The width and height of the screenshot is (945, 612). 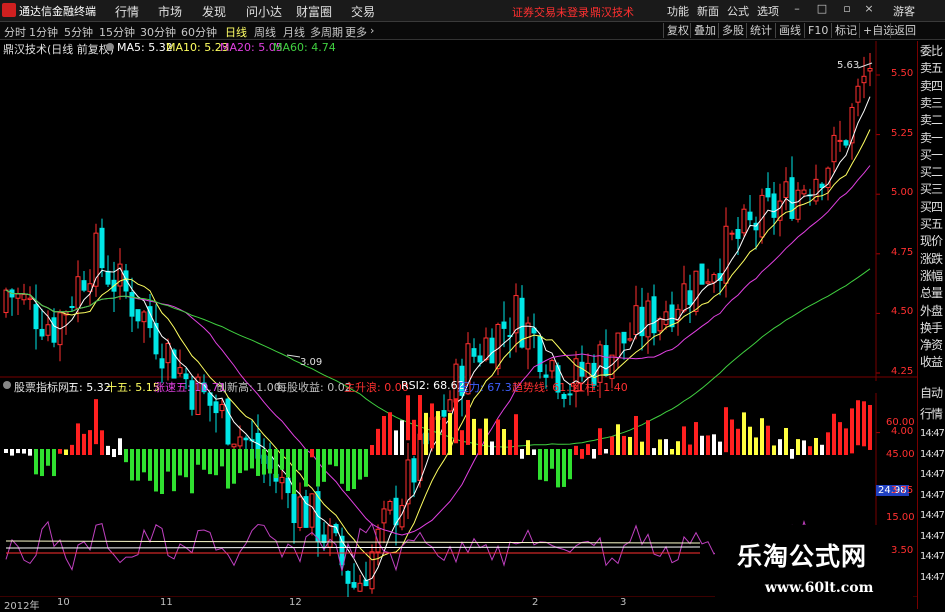 What do you see at coordinates (158, 32) in the screenshot?
I see `period-30min: 30分钟` at bounding box center [158, 32].